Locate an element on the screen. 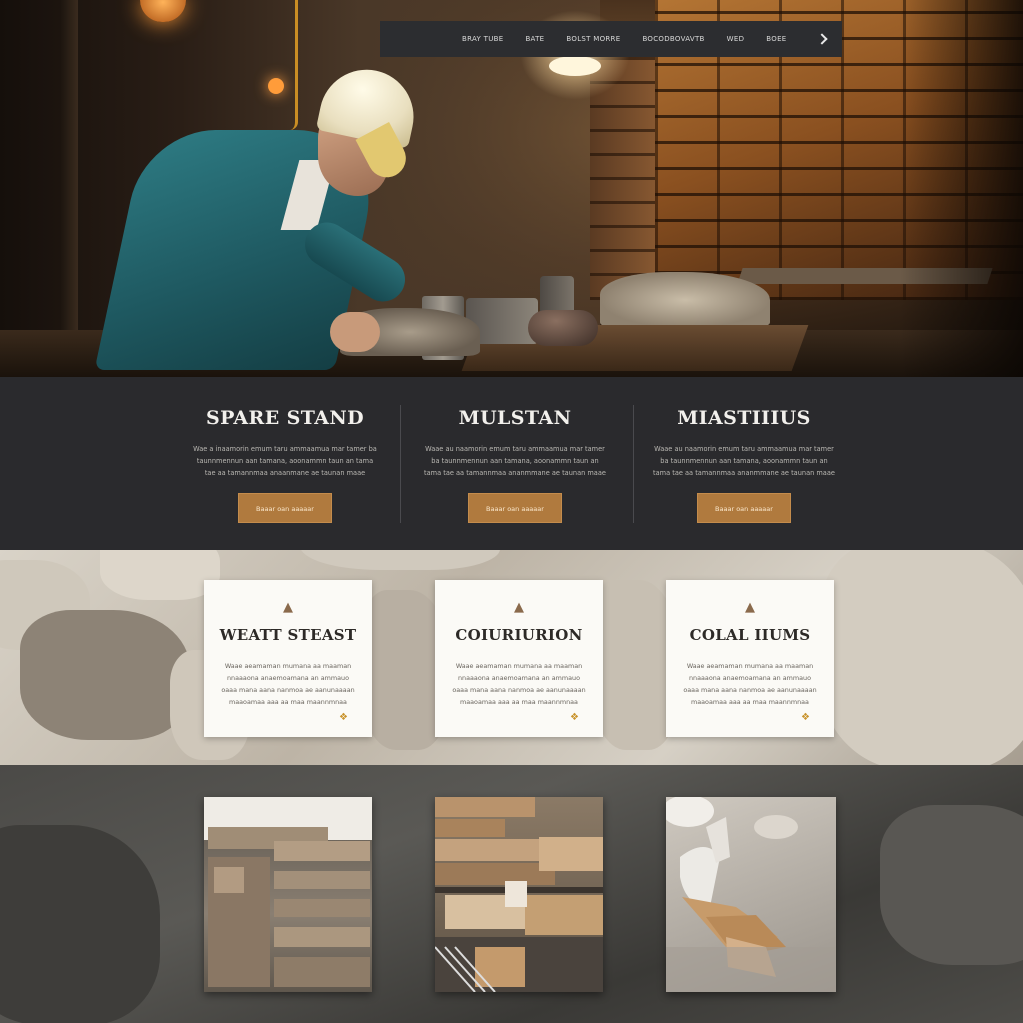 Image resolution: width=1023 pixels, height=1023 pixels. ceiling-lamp is located at coordinates (575, 66).